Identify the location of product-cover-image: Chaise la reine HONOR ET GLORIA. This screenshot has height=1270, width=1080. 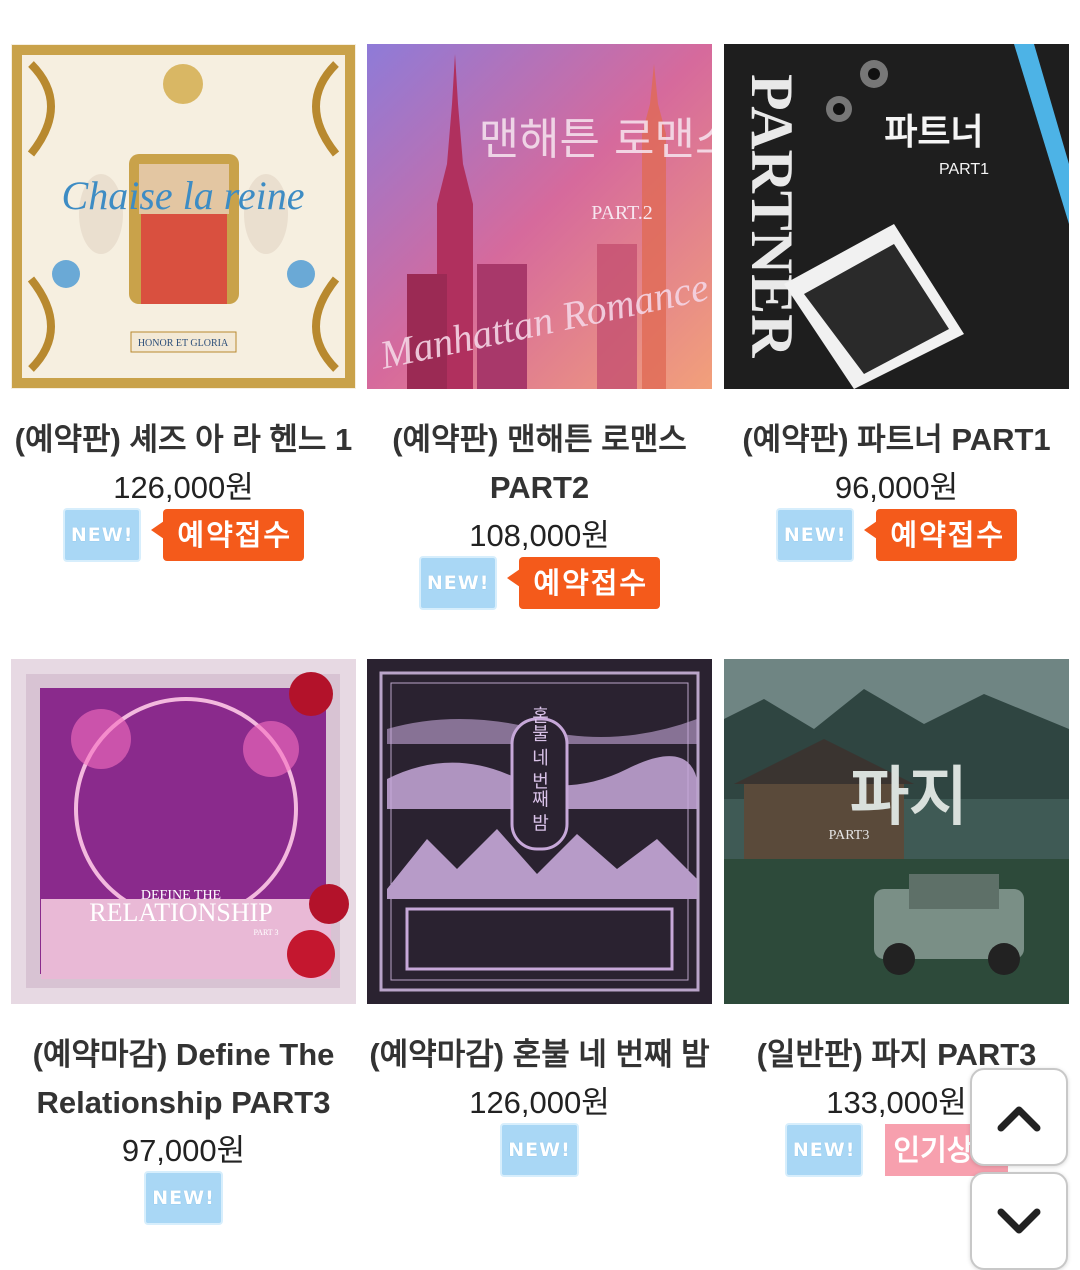
(183, 216).